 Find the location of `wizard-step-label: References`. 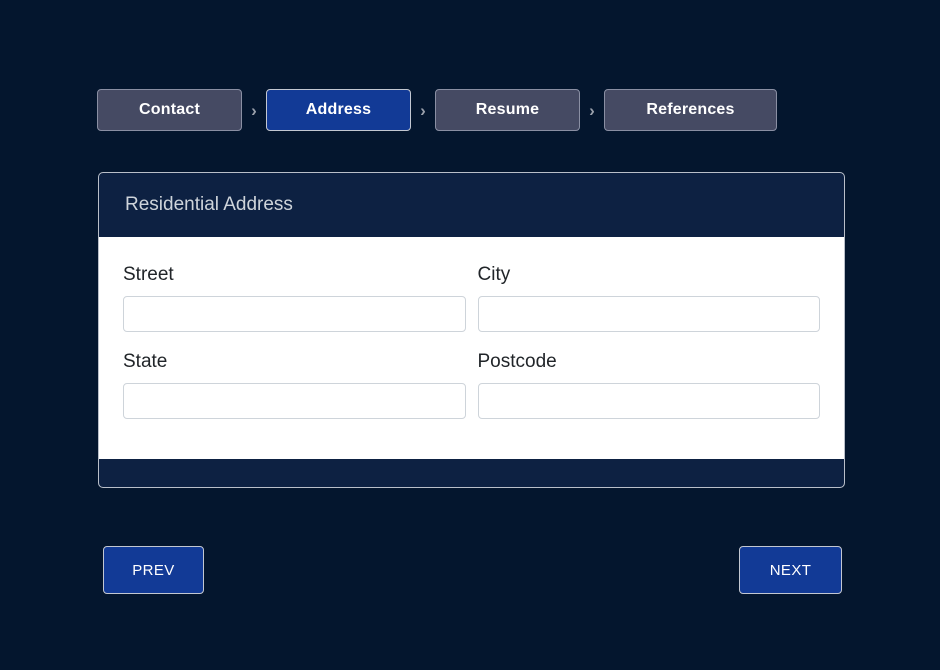

wizard-step-label: References is located at coordinates (690, 109).